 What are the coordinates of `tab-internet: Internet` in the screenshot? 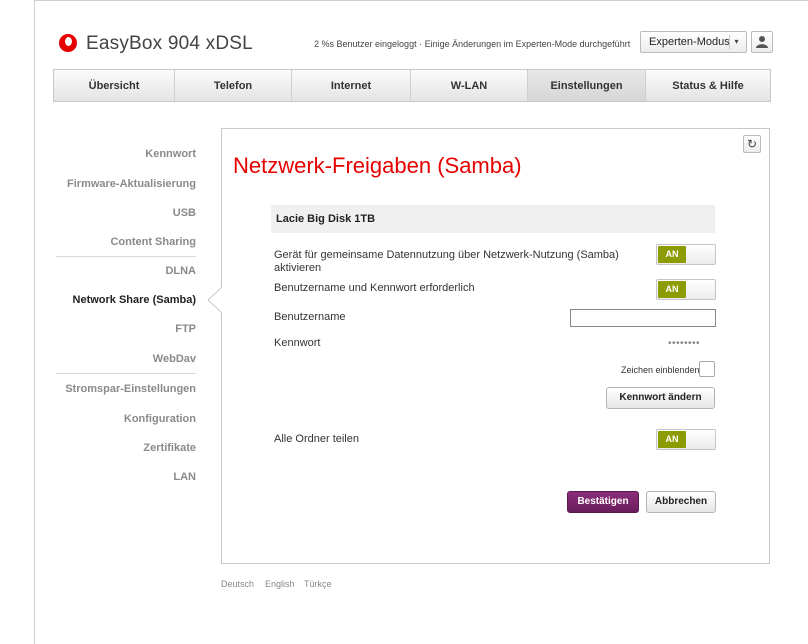 It's located at (351, 85).